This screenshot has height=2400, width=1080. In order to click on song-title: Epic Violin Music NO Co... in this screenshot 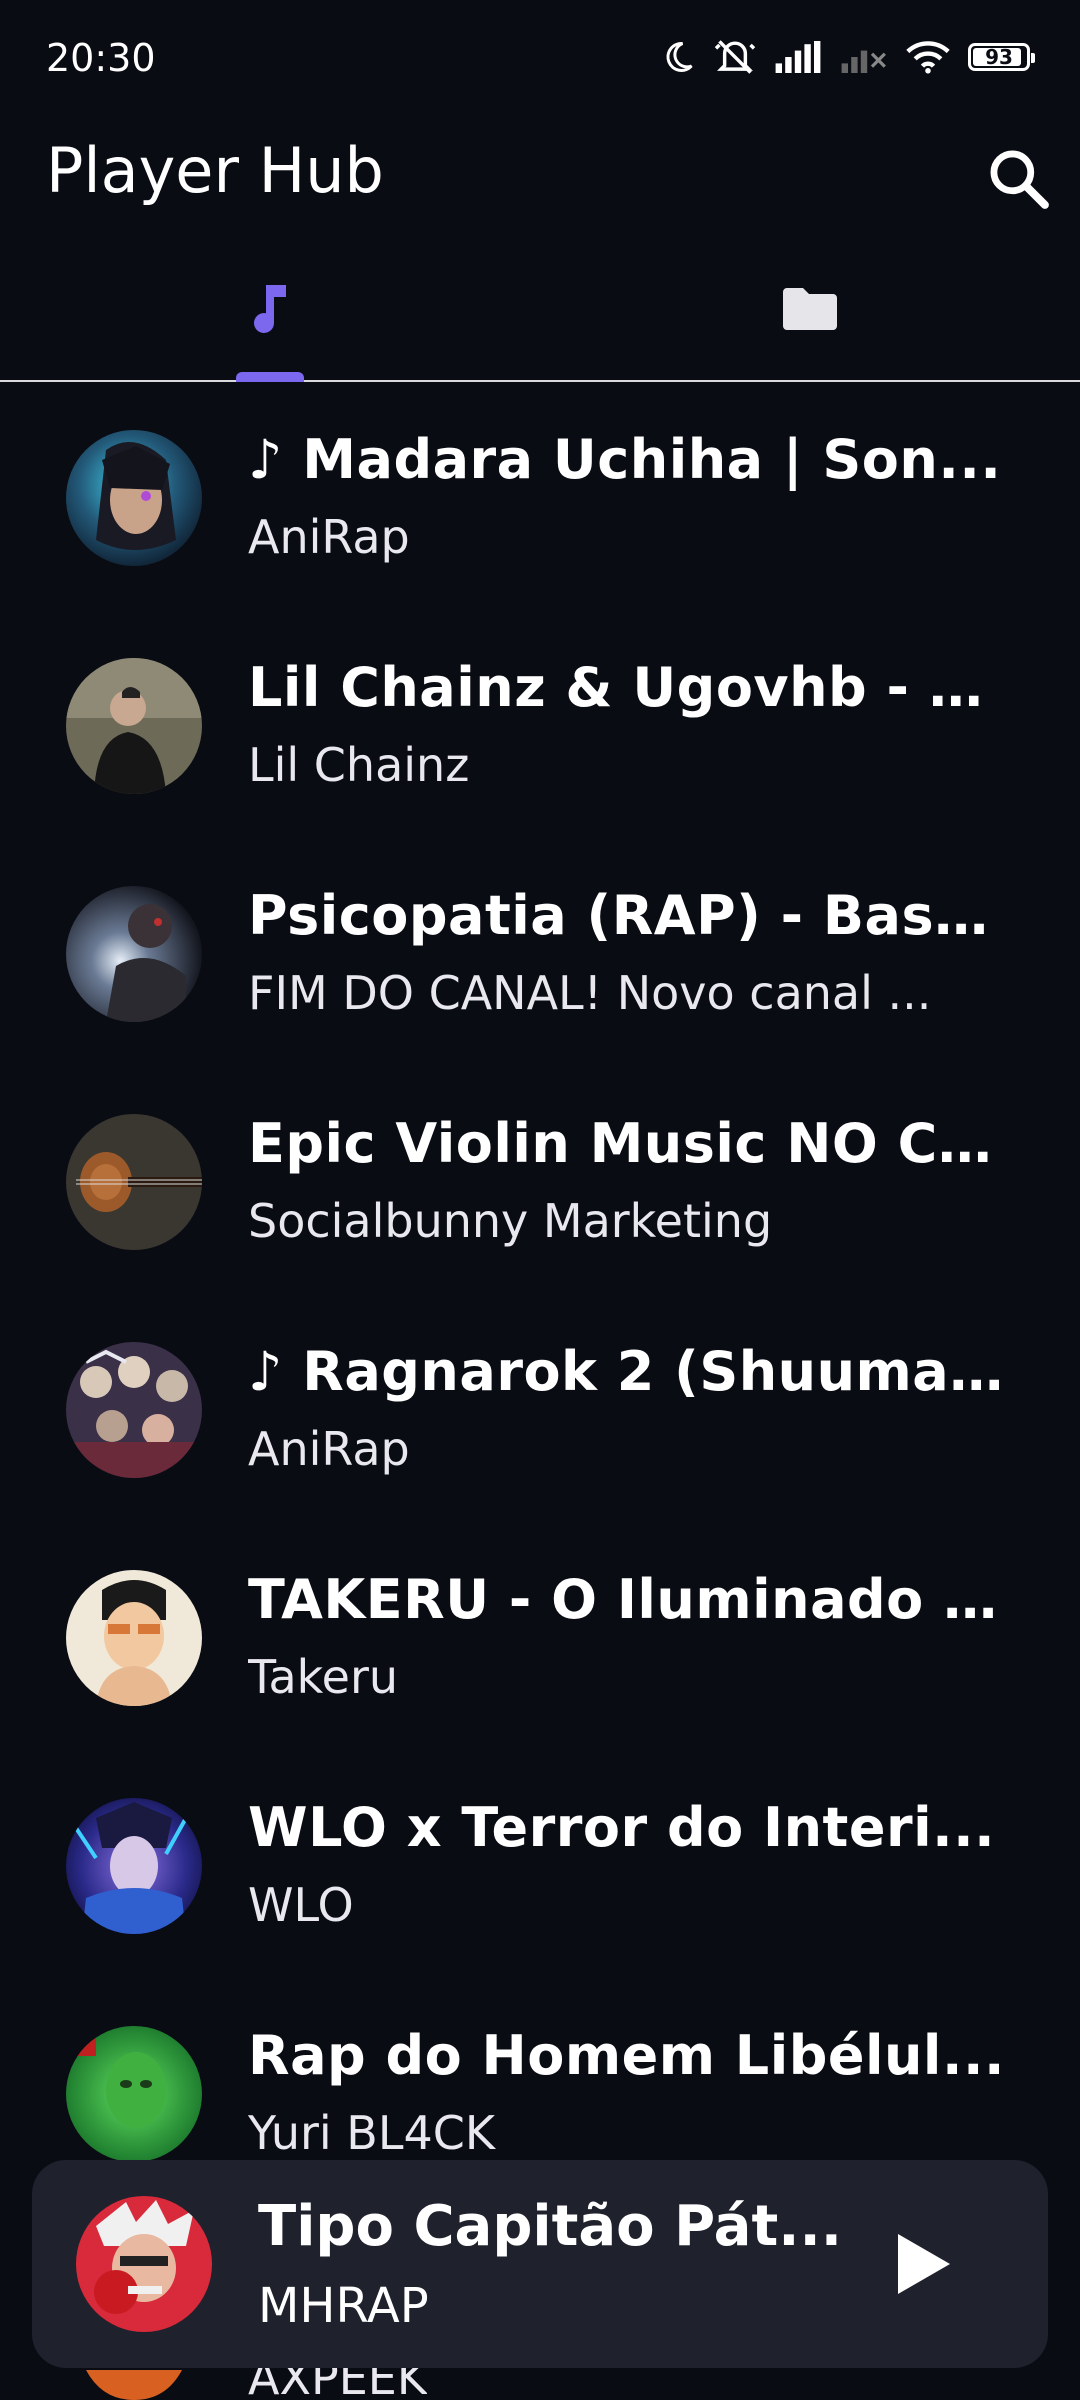, I will do `click(628, 1143)`.